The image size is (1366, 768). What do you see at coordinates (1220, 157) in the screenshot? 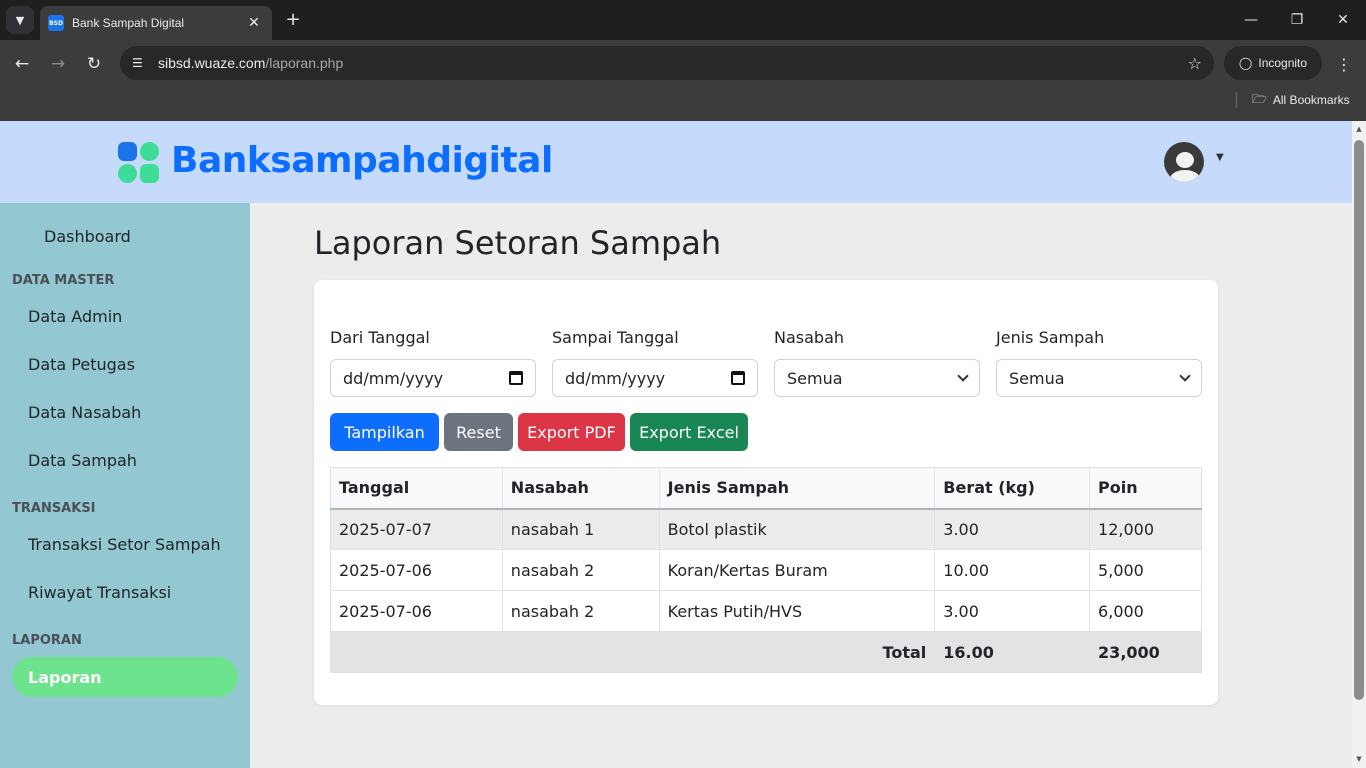
I see `caret-down-icon: ▼` at bounding box center [1220, 157].